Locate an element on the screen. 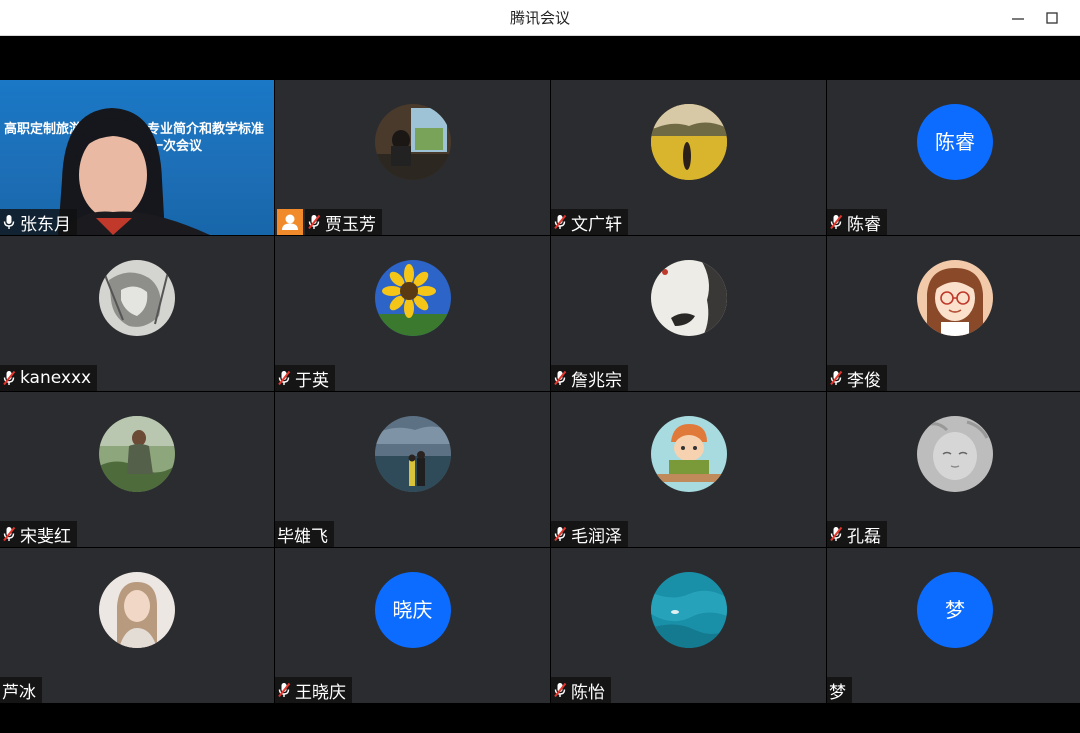 The width and height of the screenshot is (1080, 733). tile-participant: 宋斐红 is located at coordinates (137, 469).